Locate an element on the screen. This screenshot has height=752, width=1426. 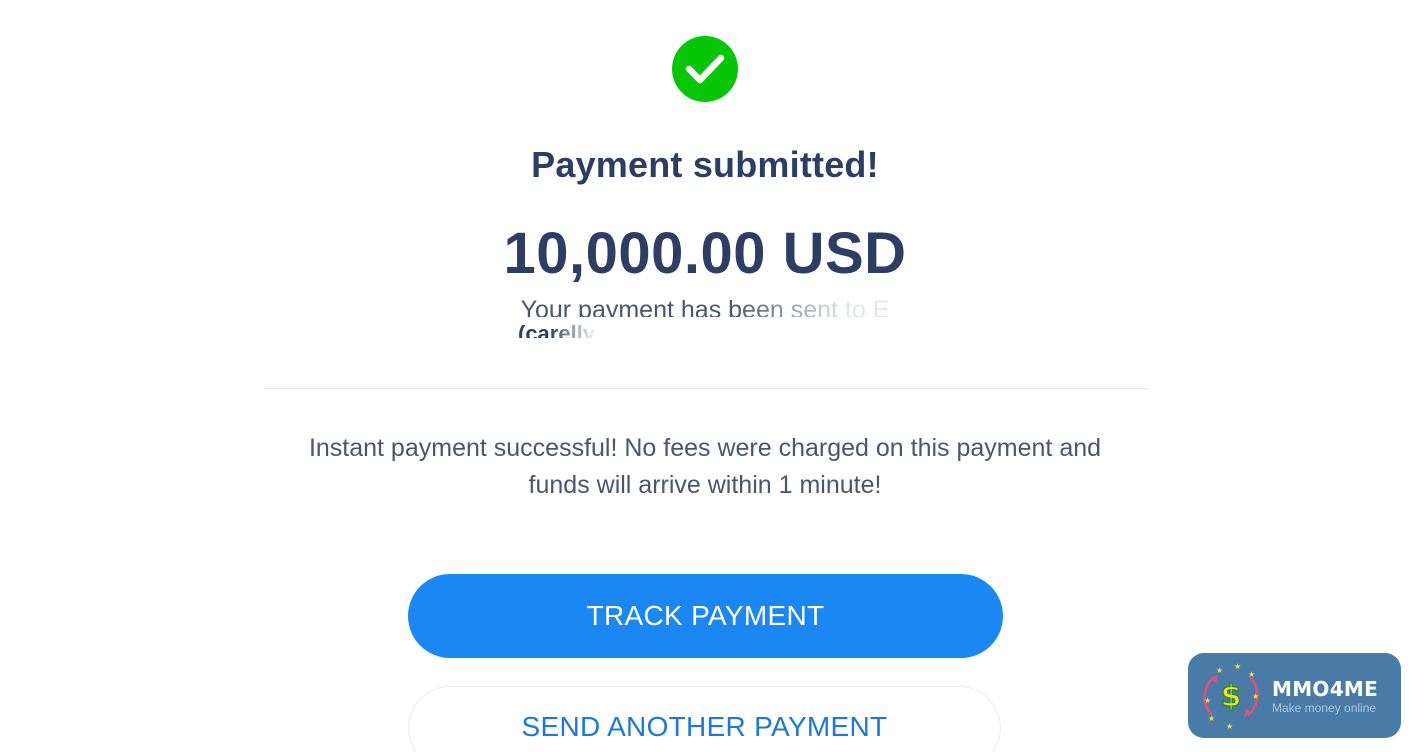
watermark-badge: $ ★ ★ ★ ★ ★ ★ ★ MMO4ME Make money online is located at coordinates (1294, 695).